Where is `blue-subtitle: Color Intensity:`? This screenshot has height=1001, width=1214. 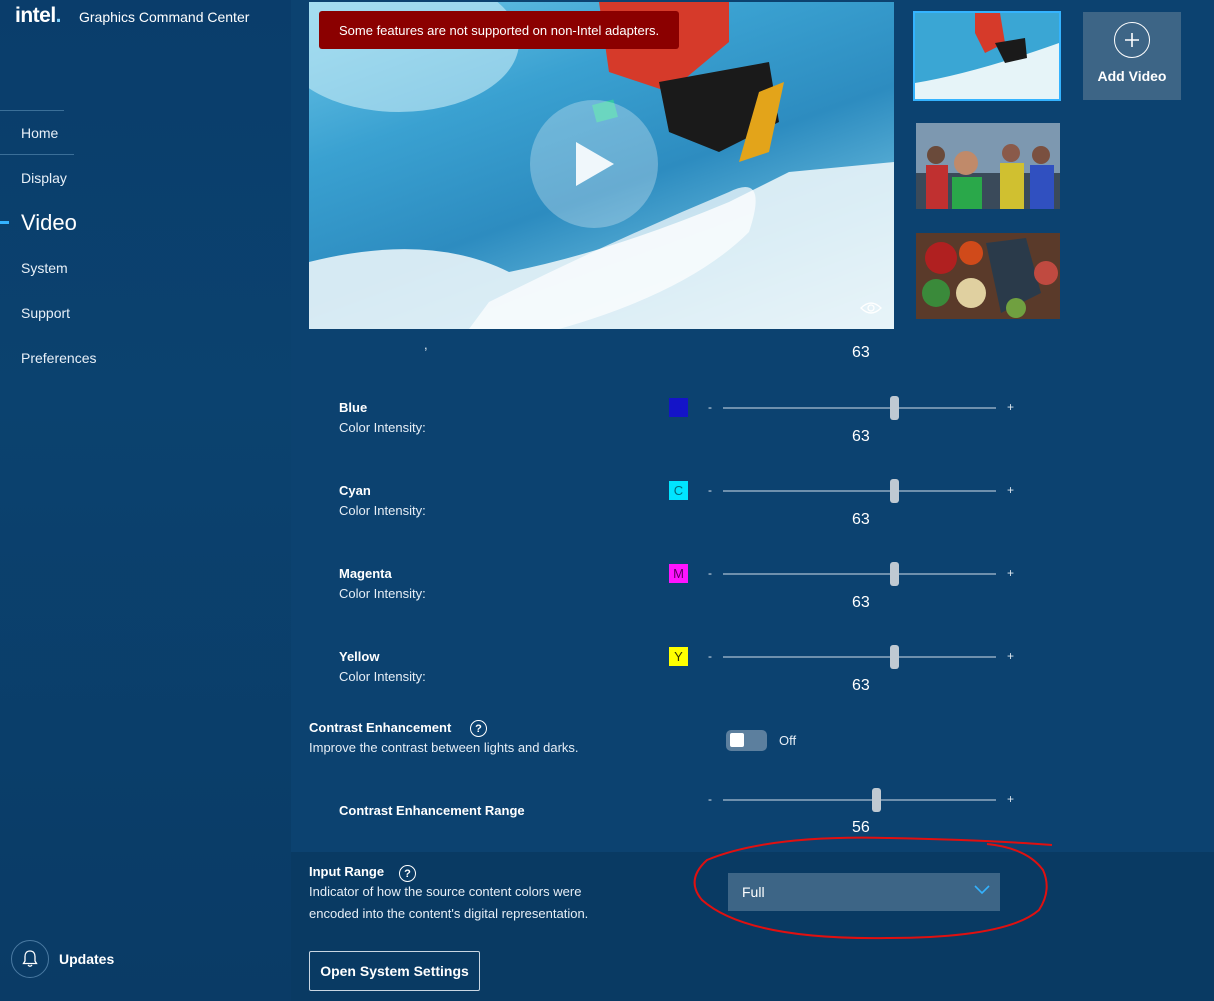 blue-subtitle: Color Intensity: is located at coordinates (382, 427).